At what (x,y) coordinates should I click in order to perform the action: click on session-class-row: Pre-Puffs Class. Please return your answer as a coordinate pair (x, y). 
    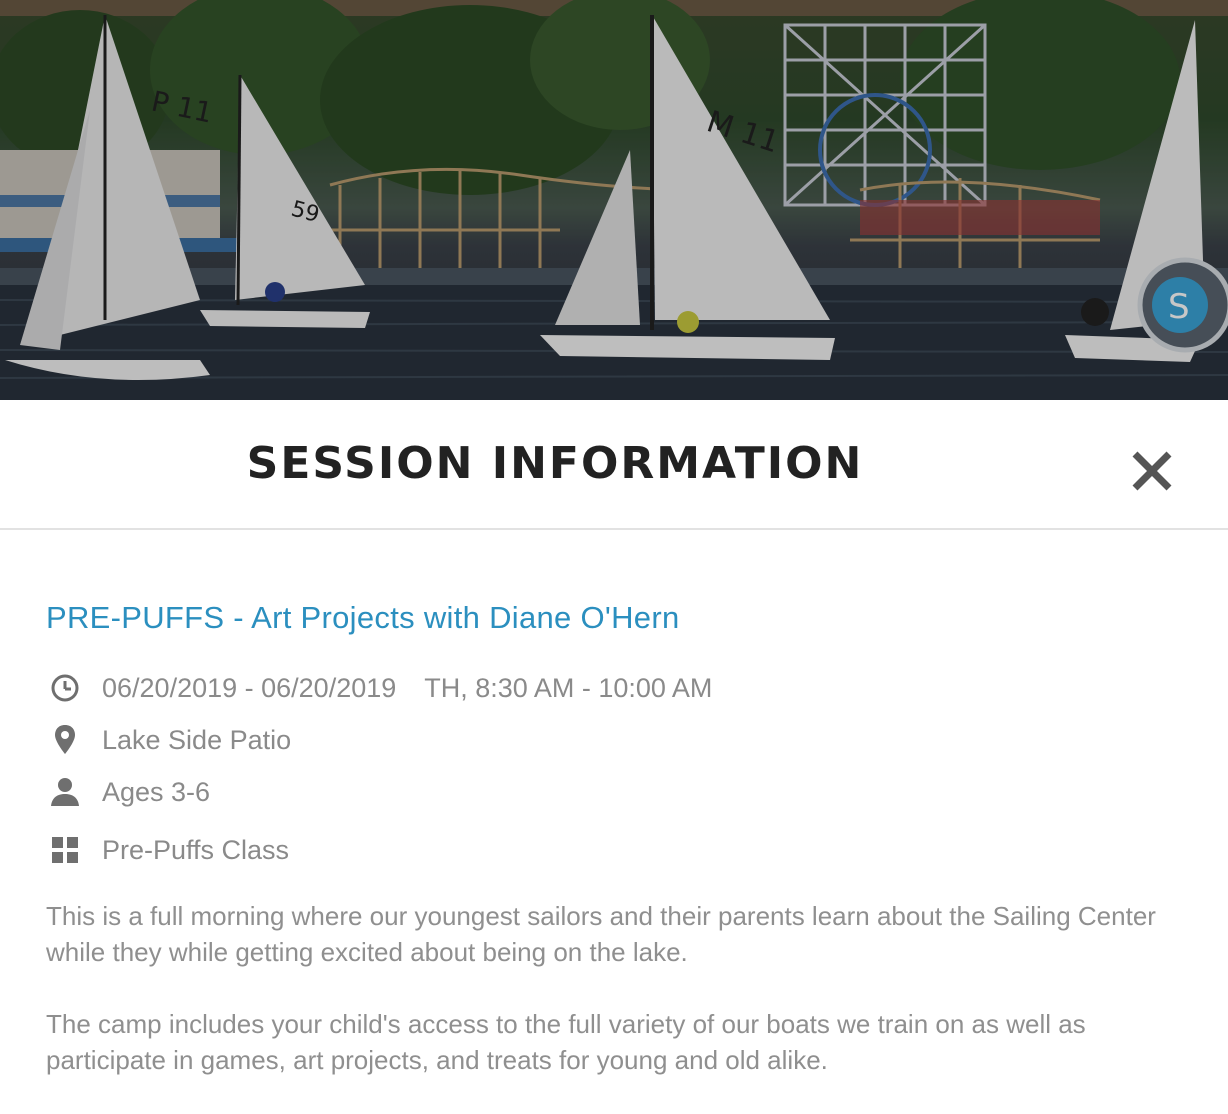
    Looking at the image, I should click on (167, 850).